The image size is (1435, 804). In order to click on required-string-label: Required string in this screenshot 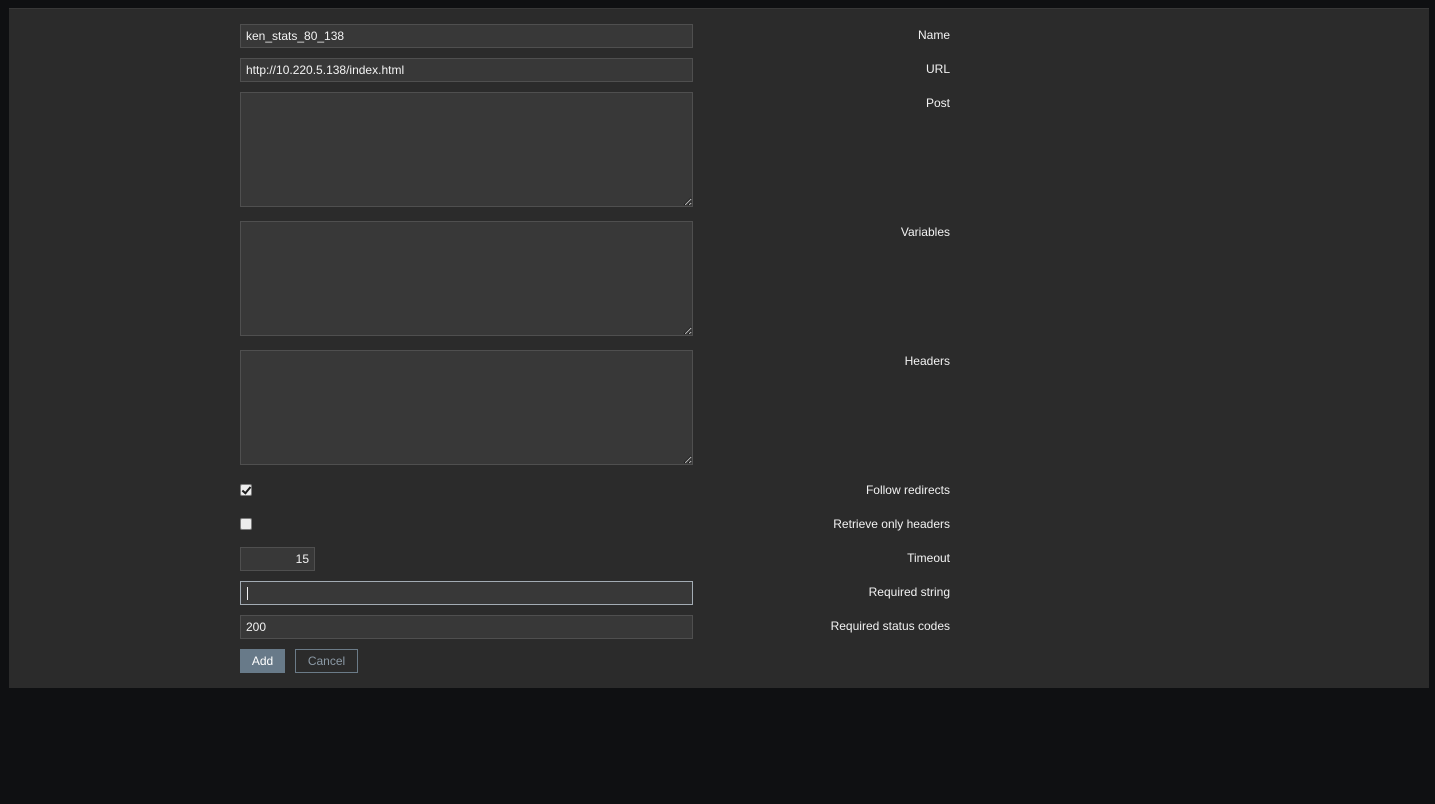, I will do `click(909, 592)`.